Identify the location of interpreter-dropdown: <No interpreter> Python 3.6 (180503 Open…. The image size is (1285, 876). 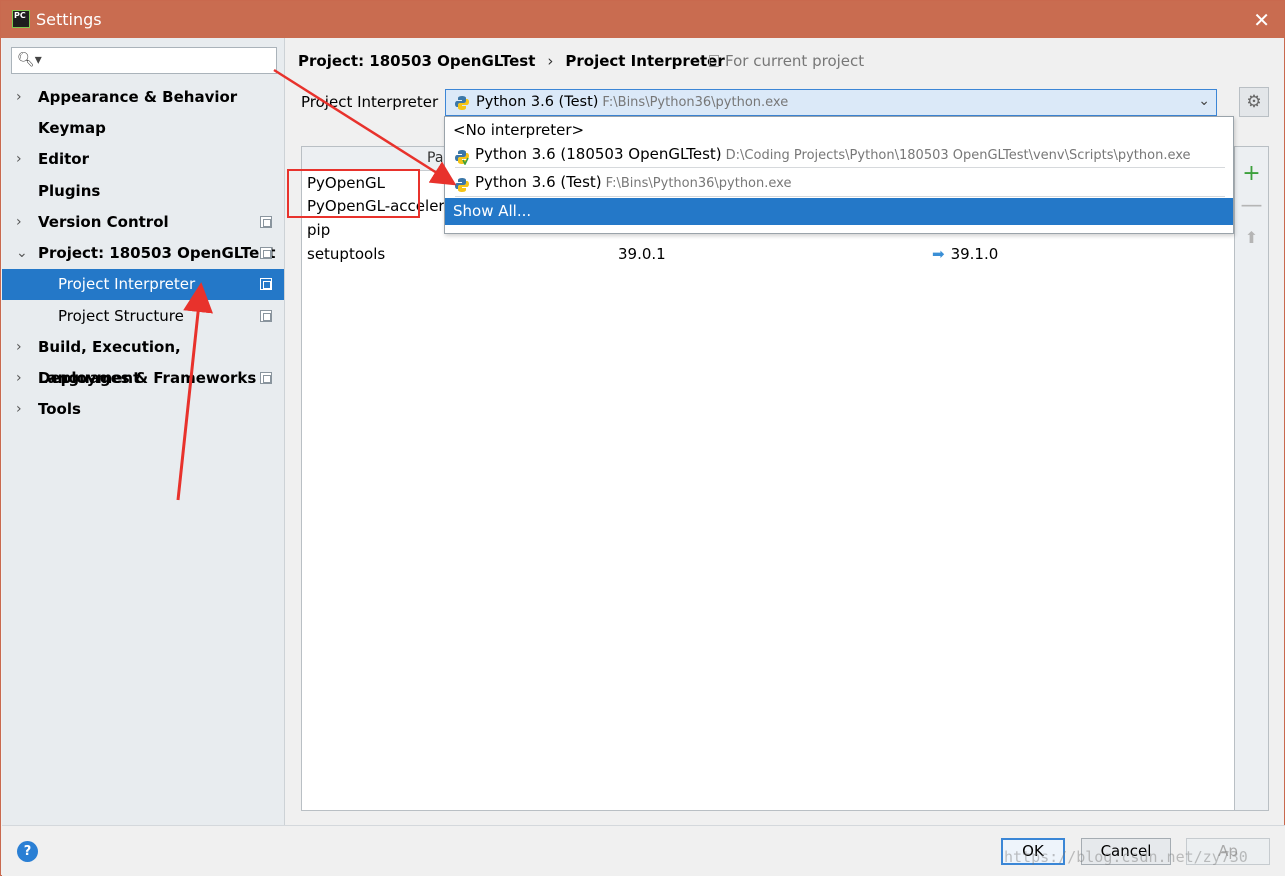
(839, 175).